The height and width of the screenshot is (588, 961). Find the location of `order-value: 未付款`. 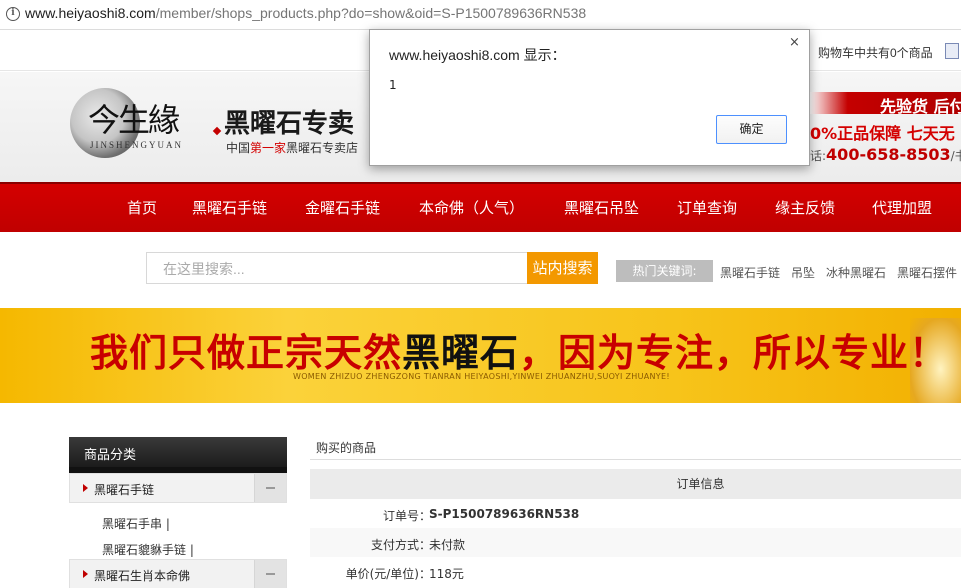

order-value: 未付款 is located at coordinates (447, 545).